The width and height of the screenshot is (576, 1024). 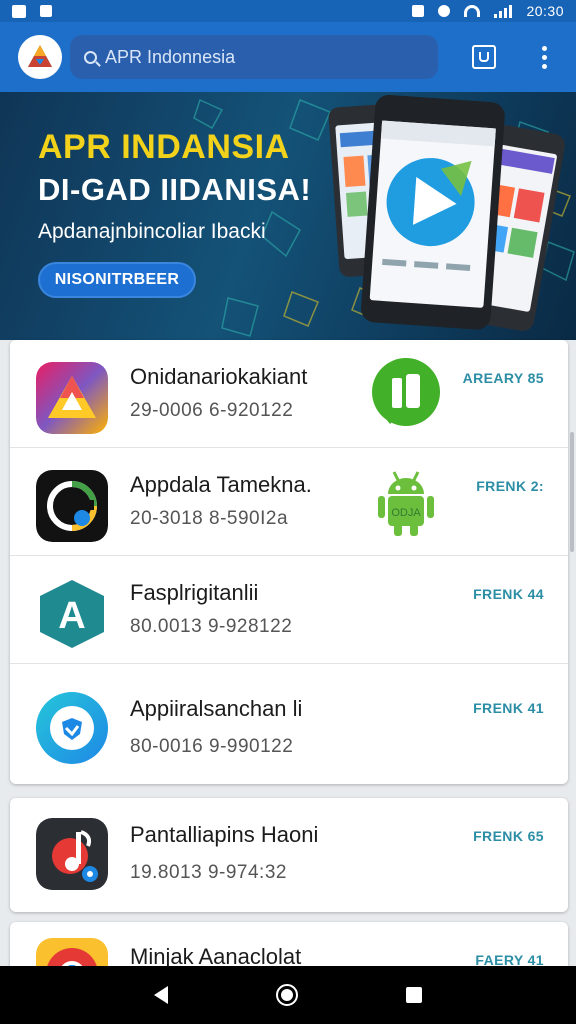 What do you see at coordinates (194, 592) in the screenshot?
I see `app-name: Fasplrigitanlii` at bounding box center [194, 592].